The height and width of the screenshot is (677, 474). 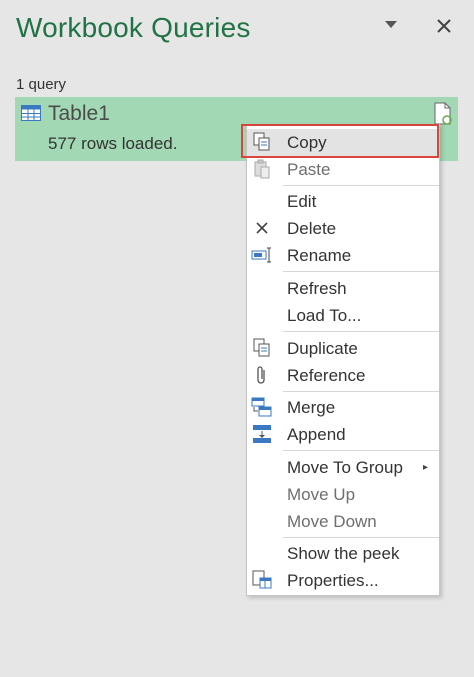 I want to click on rename-icon, so click(x=262, y=255).